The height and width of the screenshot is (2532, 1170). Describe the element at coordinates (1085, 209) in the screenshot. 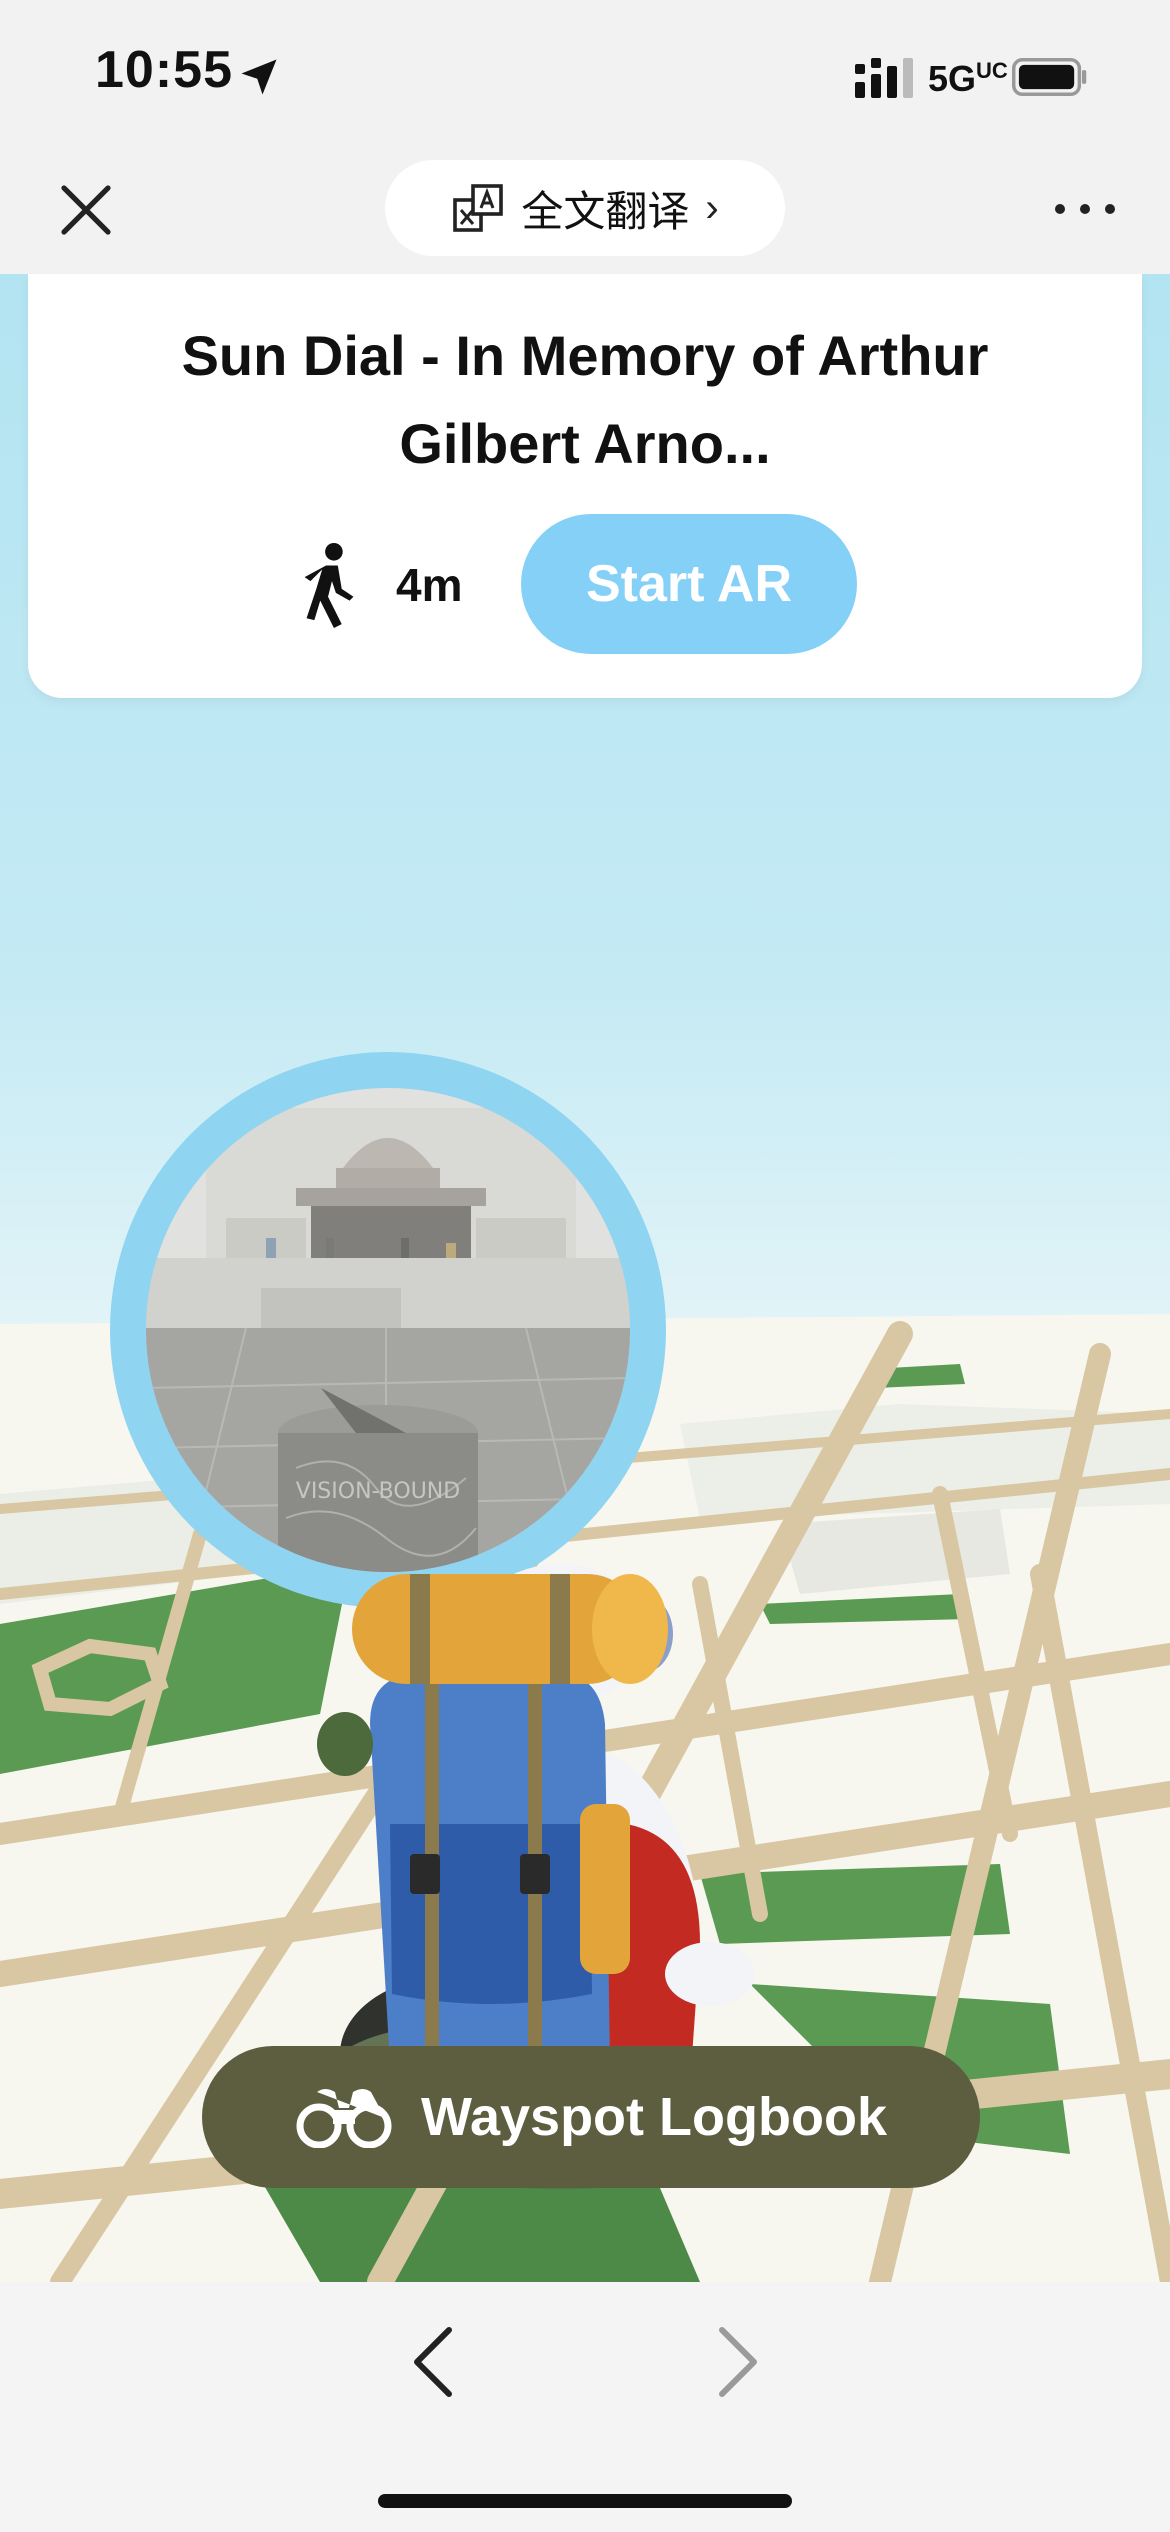

I see `more-icon` at that location.